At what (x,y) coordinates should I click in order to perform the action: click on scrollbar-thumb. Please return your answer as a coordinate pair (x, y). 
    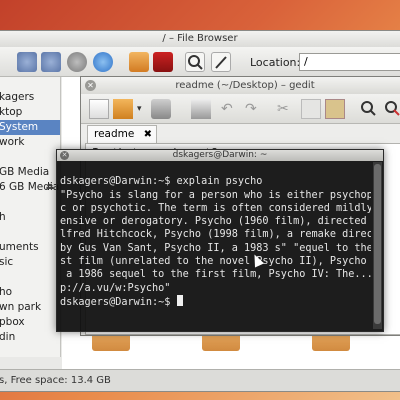
    Looking at the image, I should click on (377, 244).